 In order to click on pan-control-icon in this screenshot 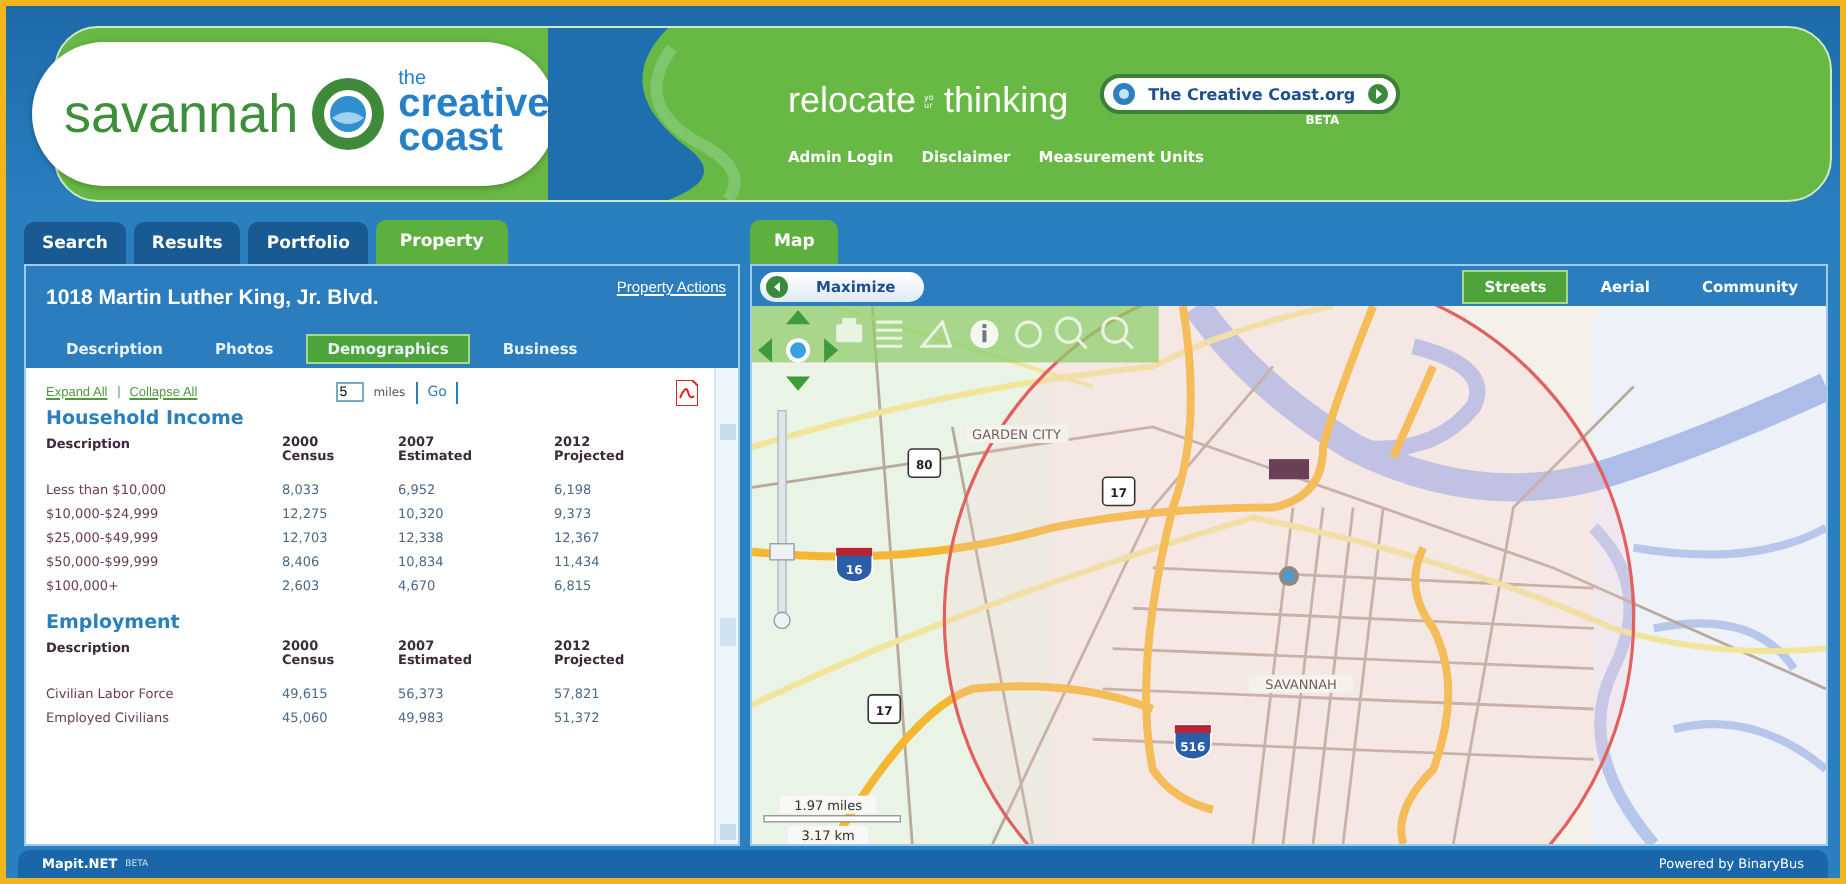, I will do `click(798, 350)`.